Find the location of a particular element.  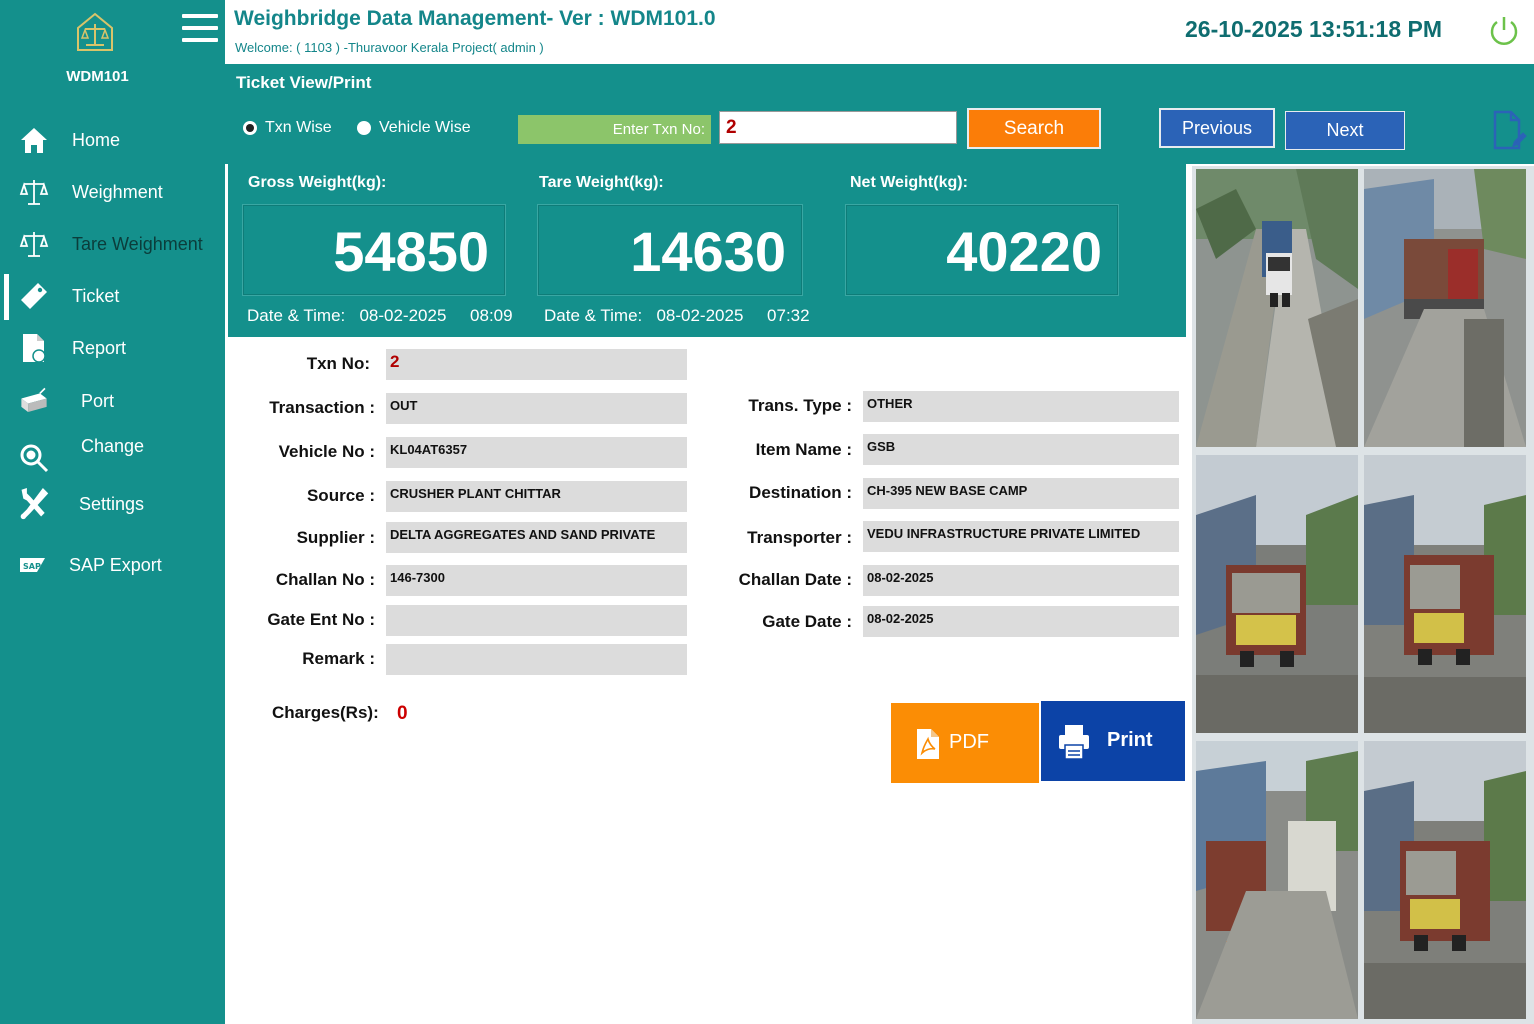

sidebar-item-label: Port is located at coordinates (98, 400).